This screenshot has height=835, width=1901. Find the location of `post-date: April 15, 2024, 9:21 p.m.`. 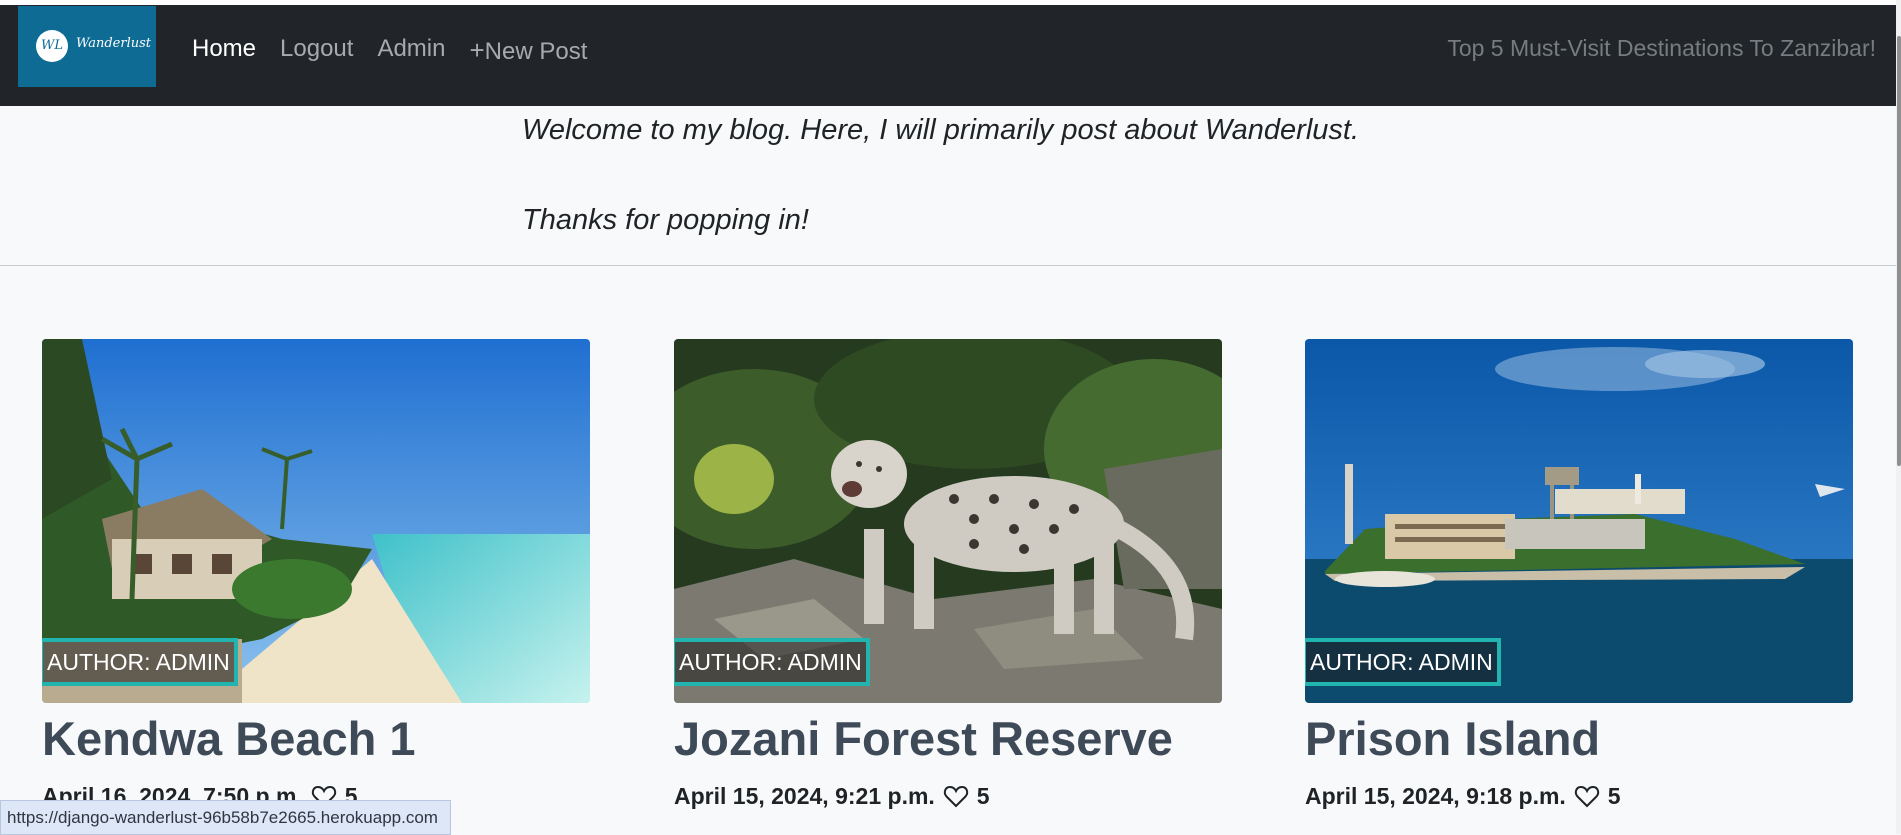

post-date: April 15, 2024, 9:21 p.m. is located at coordinates (804, 796).